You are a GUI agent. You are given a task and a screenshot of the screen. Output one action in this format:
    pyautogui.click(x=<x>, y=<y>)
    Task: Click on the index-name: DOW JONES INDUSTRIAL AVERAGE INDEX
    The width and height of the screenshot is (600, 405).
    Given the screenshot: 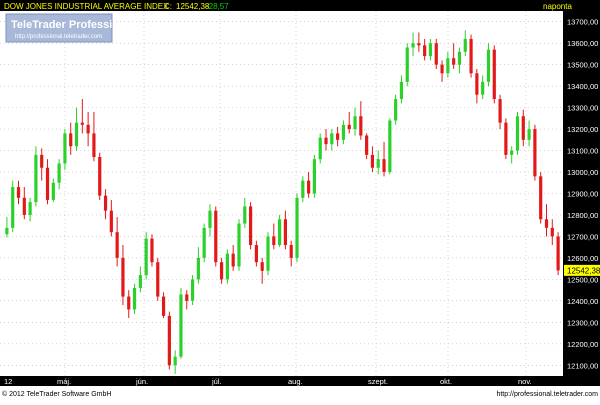 What is the action you would take?
    pyautogui.click(x=86, y=6)
    